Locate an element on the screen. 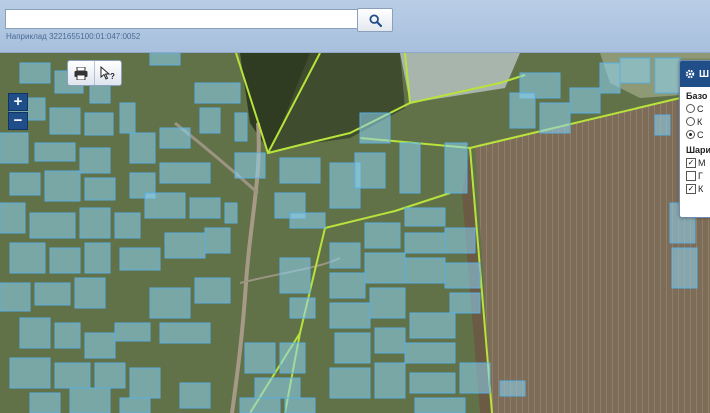  search-icon is located at coordinates (375, 20).